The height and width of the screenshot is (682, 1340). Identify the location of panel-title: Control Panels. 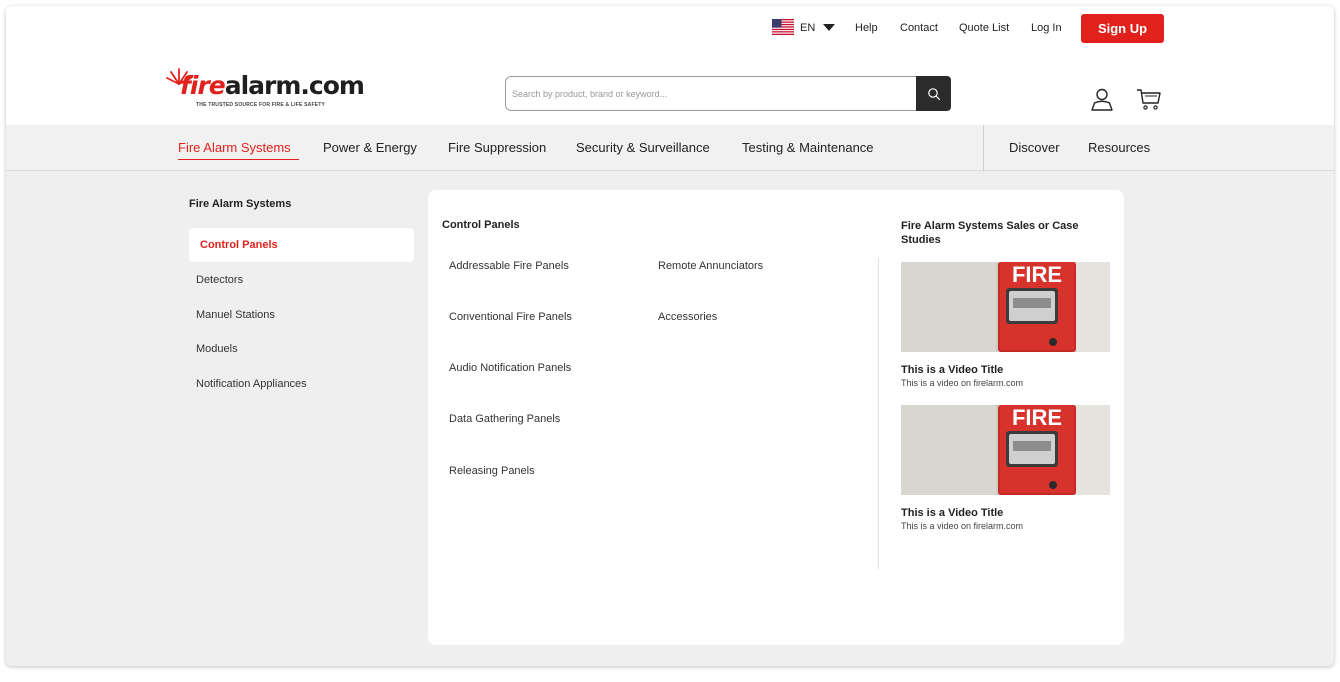
(481, 225).